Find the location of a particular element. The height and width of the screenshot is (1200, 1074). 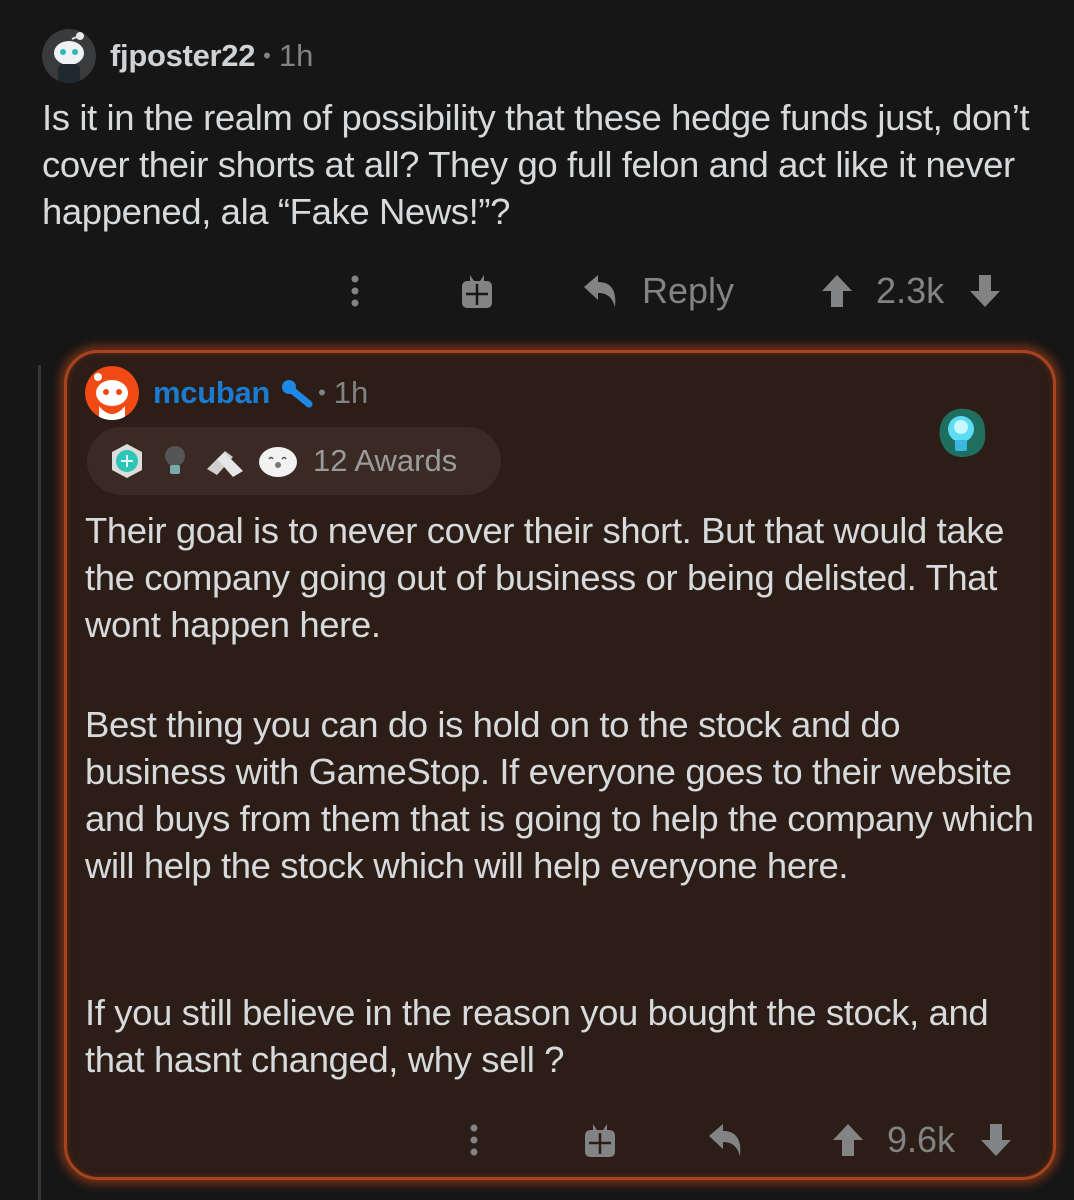

awards-pill: 12 Awards is located at coordinates (294, 461).